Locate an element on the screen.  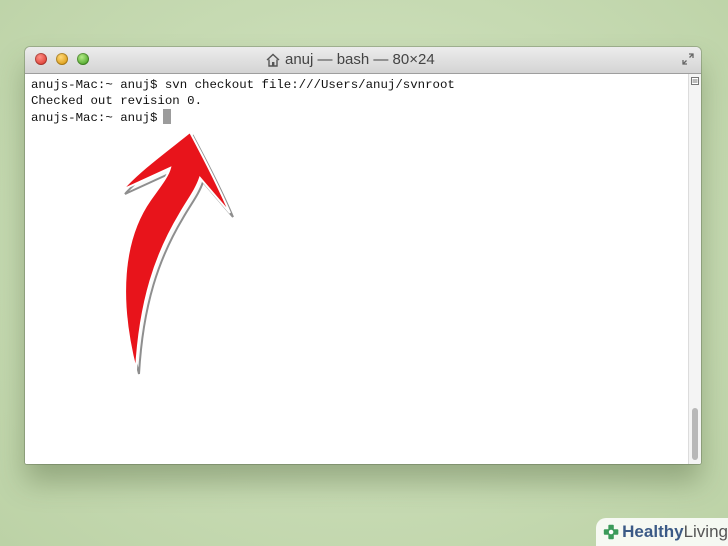
terminal-prompt-line: anujs-Mac:~ anuj$ is located at coordinates (101, 117).